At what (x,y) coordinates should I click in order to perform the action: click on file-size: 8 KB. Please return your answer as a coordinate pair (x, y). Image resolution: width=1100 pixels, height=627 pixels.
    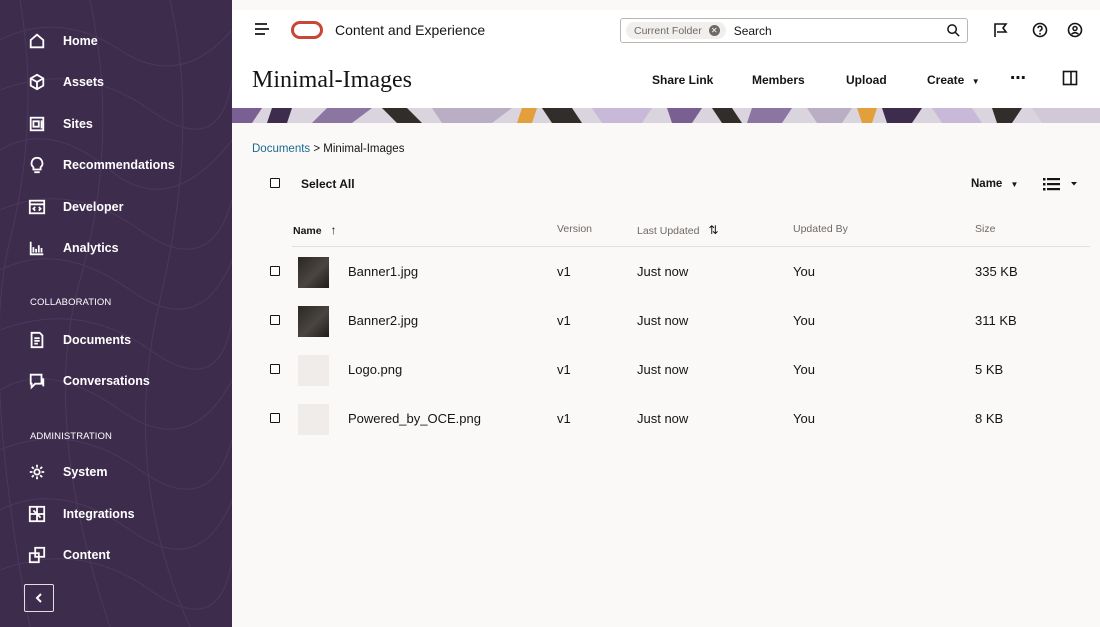
    Looking at the image, I should click on (989, 418).